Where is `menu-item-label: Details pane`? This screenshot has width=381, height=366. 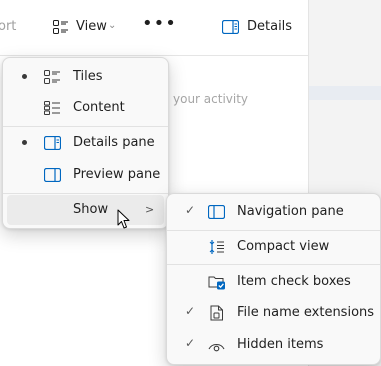 menu-item-label: Details pane is located at coordinates (114, 142).